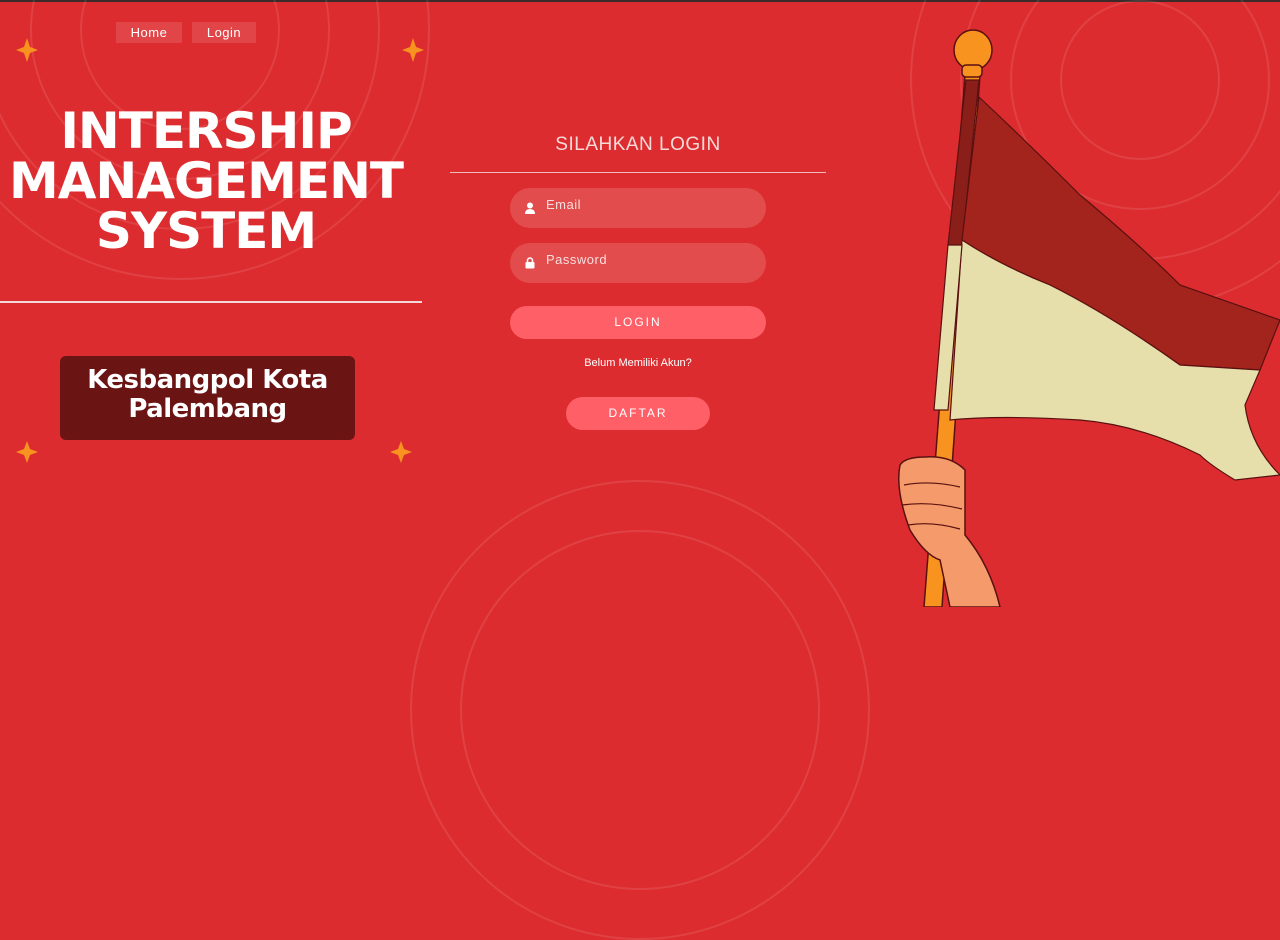  I want to click on hand-icon, so click(949, 531).